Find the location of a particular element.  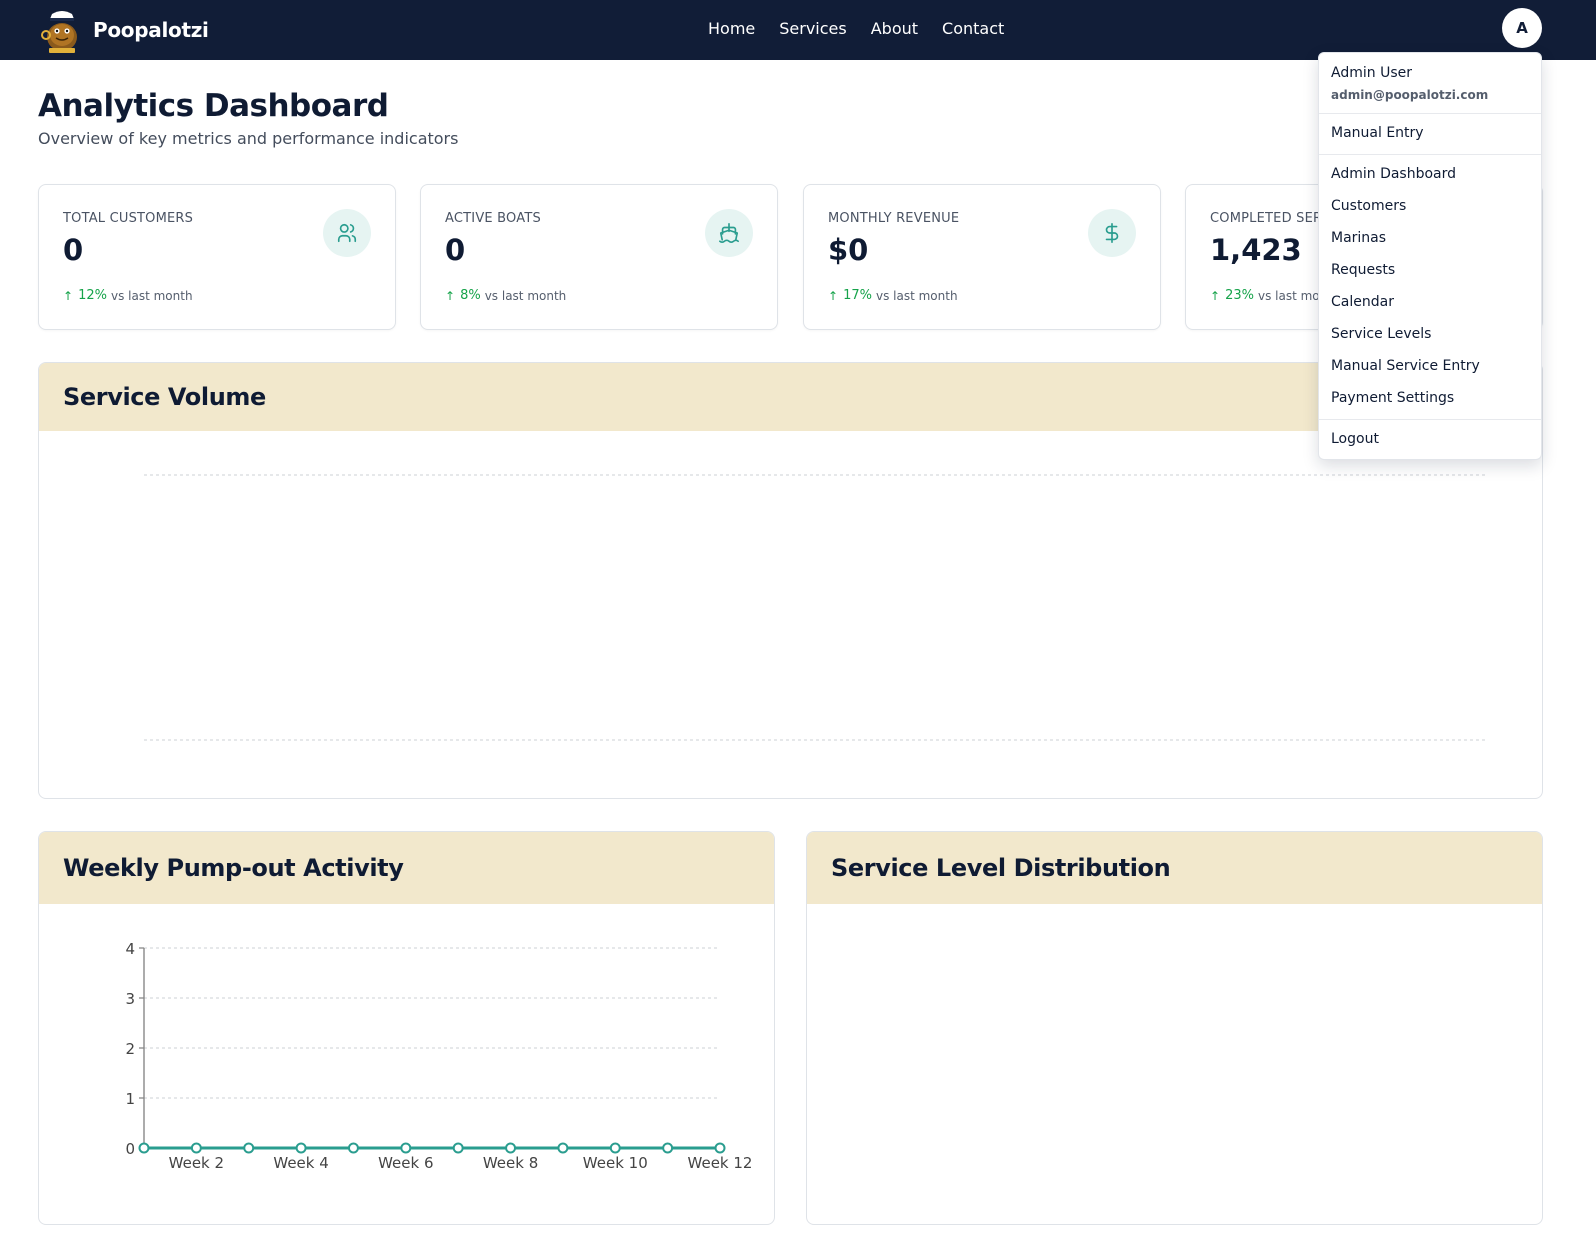

stat-card-total-customers: TOTAL CUSTOMERS 0 ↑ 12% vs last month is located at coordinates (217, 257).